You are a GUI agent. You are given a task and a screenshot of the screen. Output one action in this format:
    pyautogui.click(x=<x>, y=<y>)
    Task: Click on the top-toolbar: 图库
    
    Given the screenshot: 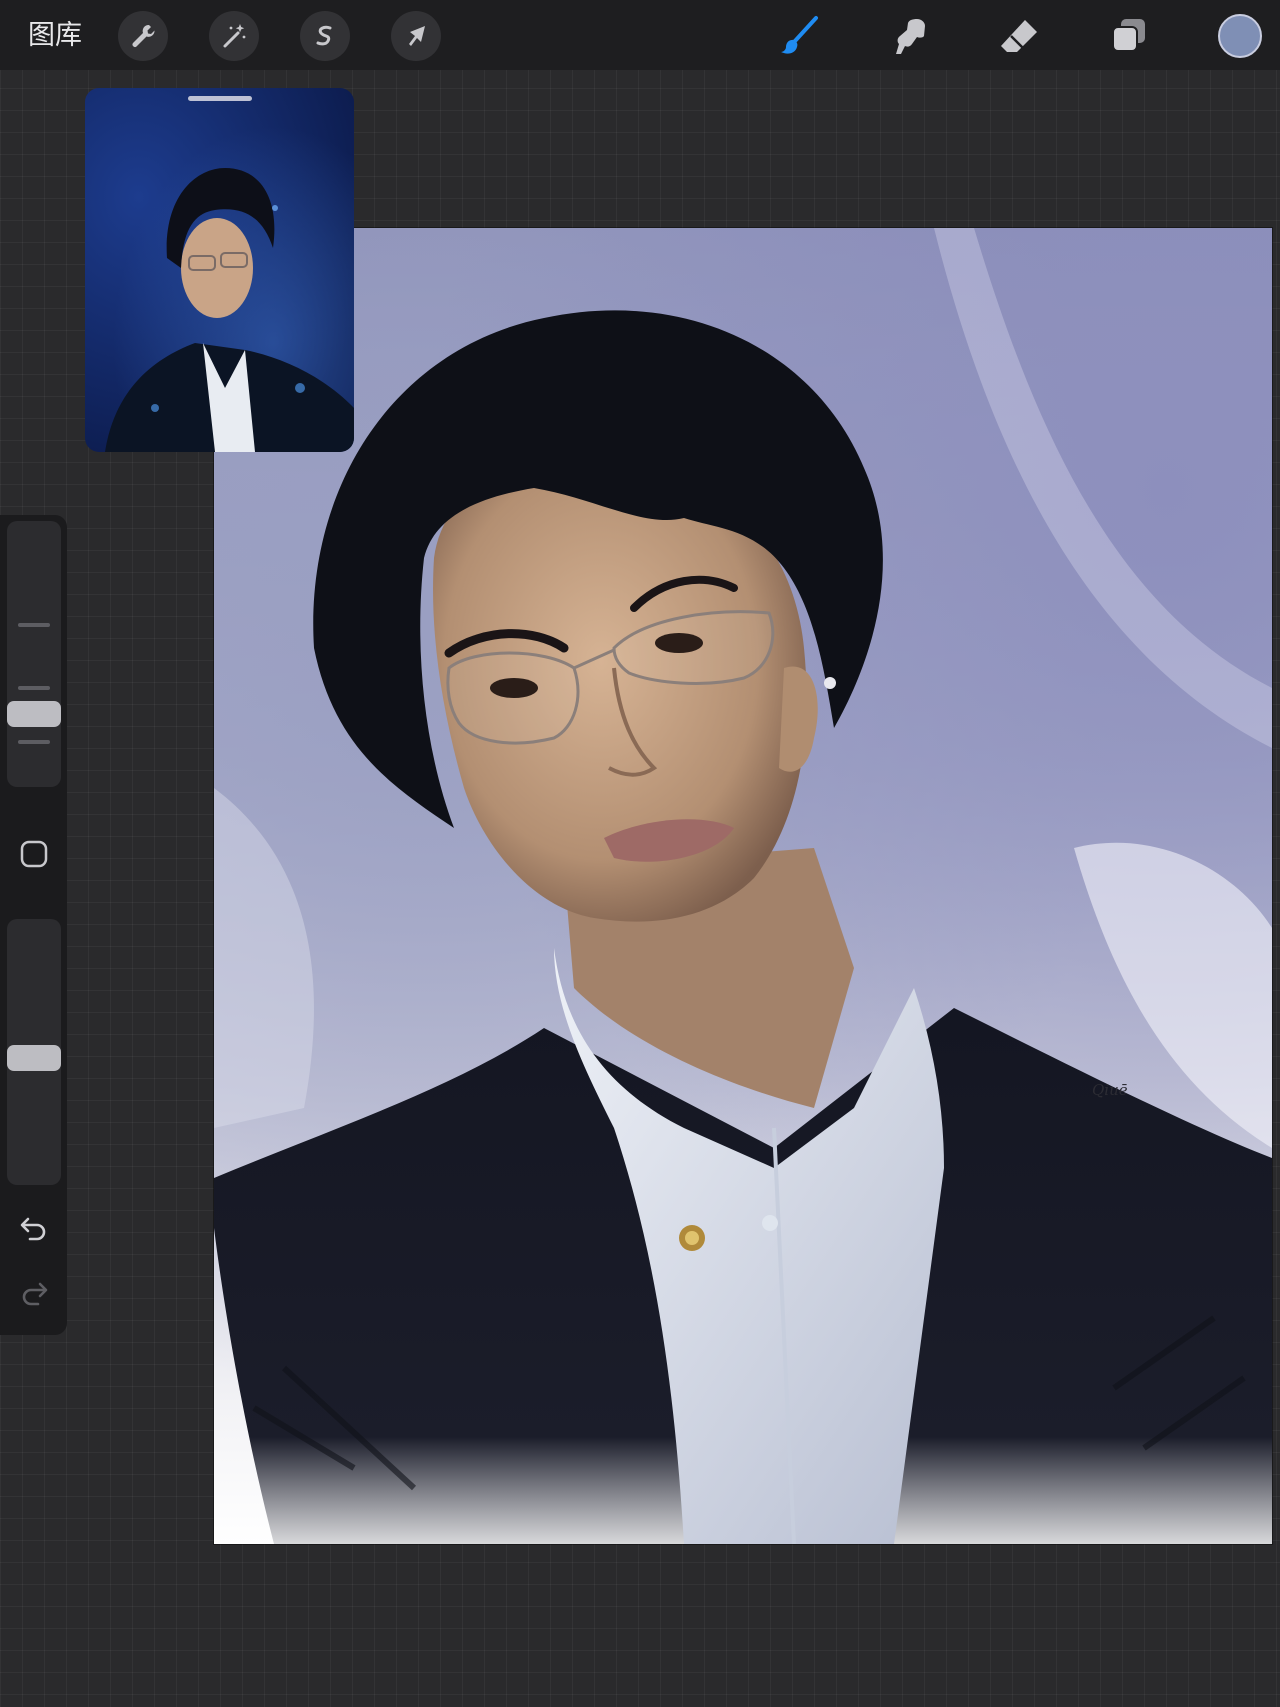 What is the action you would take?
    pyautogui.click(x=640, y=35)
    